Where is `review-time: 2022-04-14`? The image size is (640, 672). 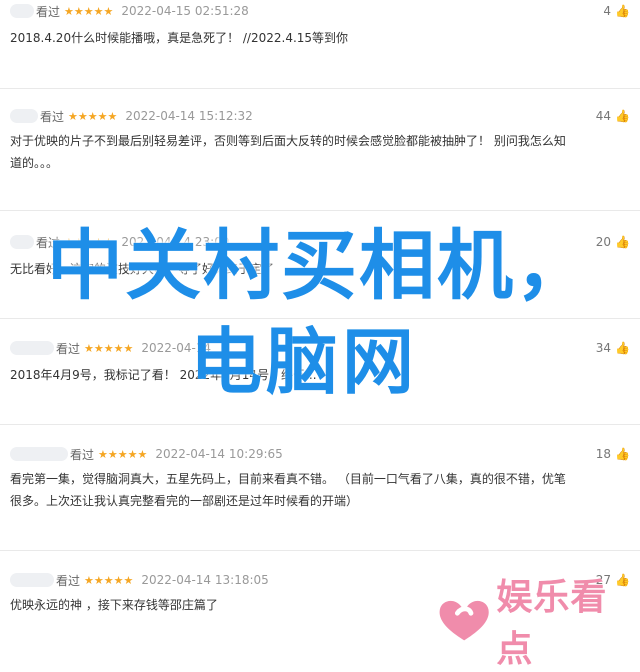
review-time: 2022-04-14 is located at coordinates (176, 348).